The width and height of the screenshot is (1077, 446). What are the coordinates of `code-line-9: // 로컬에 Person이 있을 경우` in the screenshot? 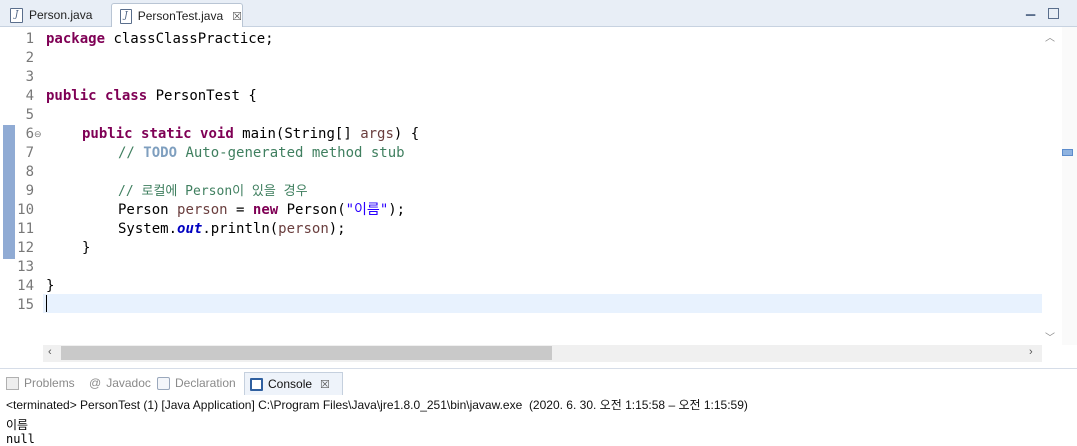 It's located at (213, 191).